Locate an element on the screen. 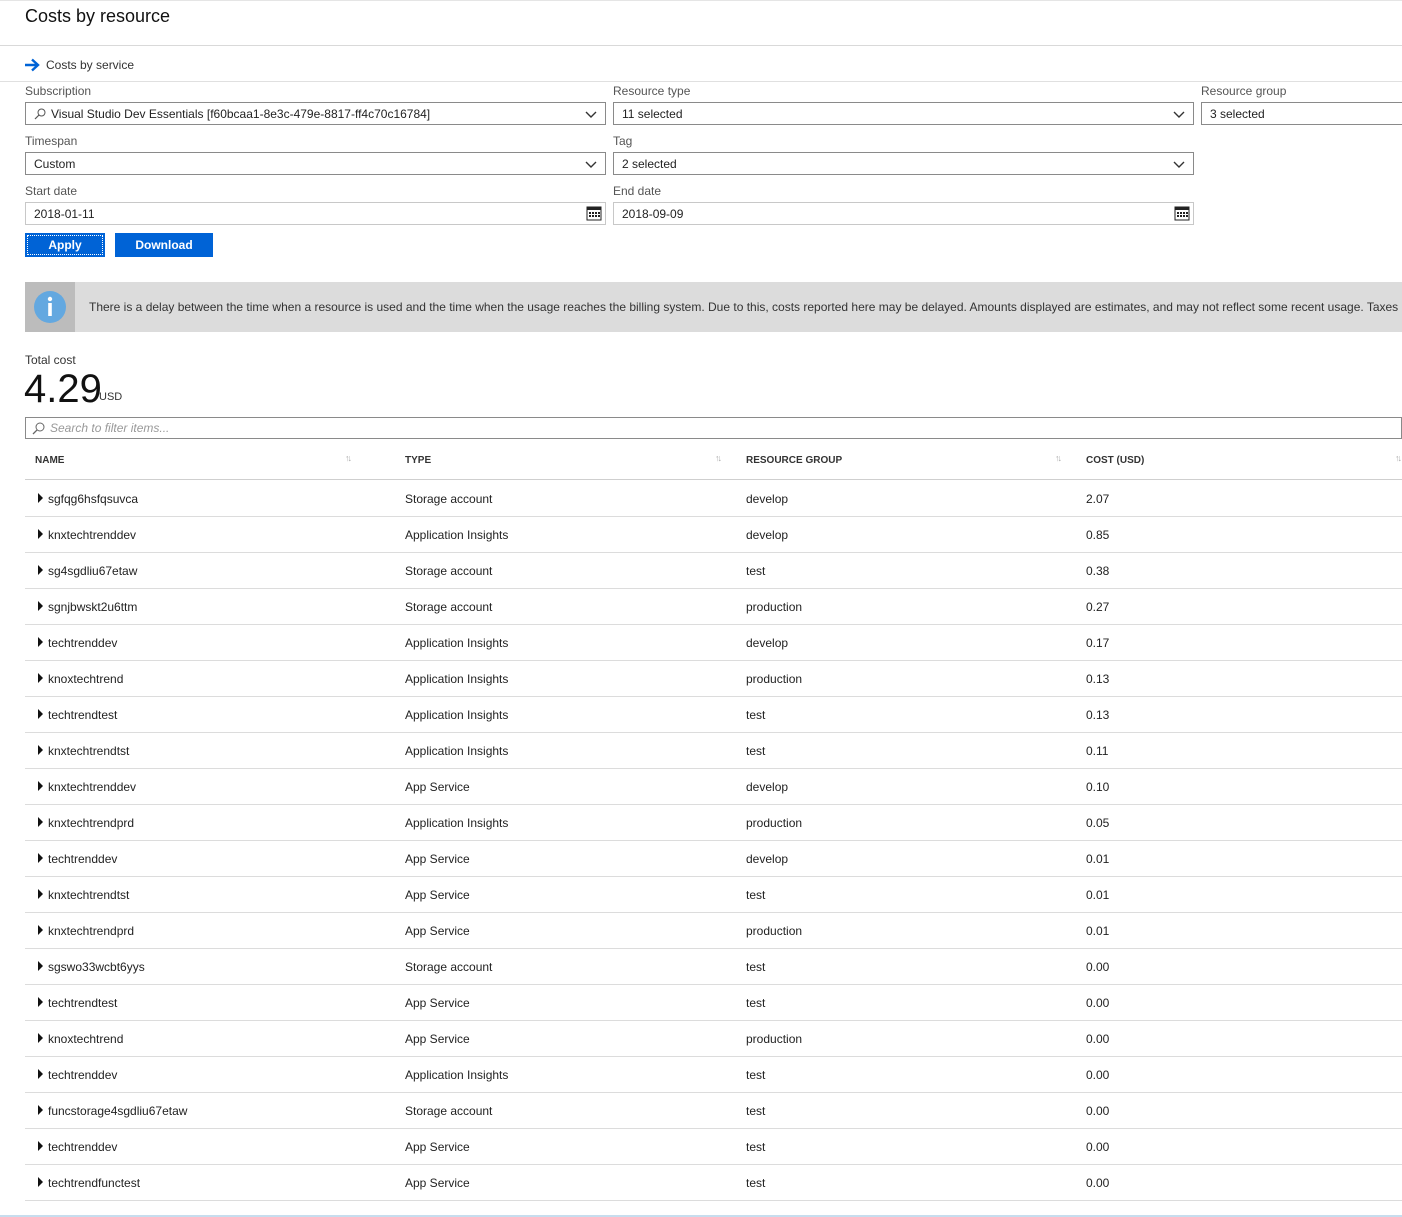 This screenshot has height=1217, width=1402. row-type: App Service is located at coordinates (437, 1003).